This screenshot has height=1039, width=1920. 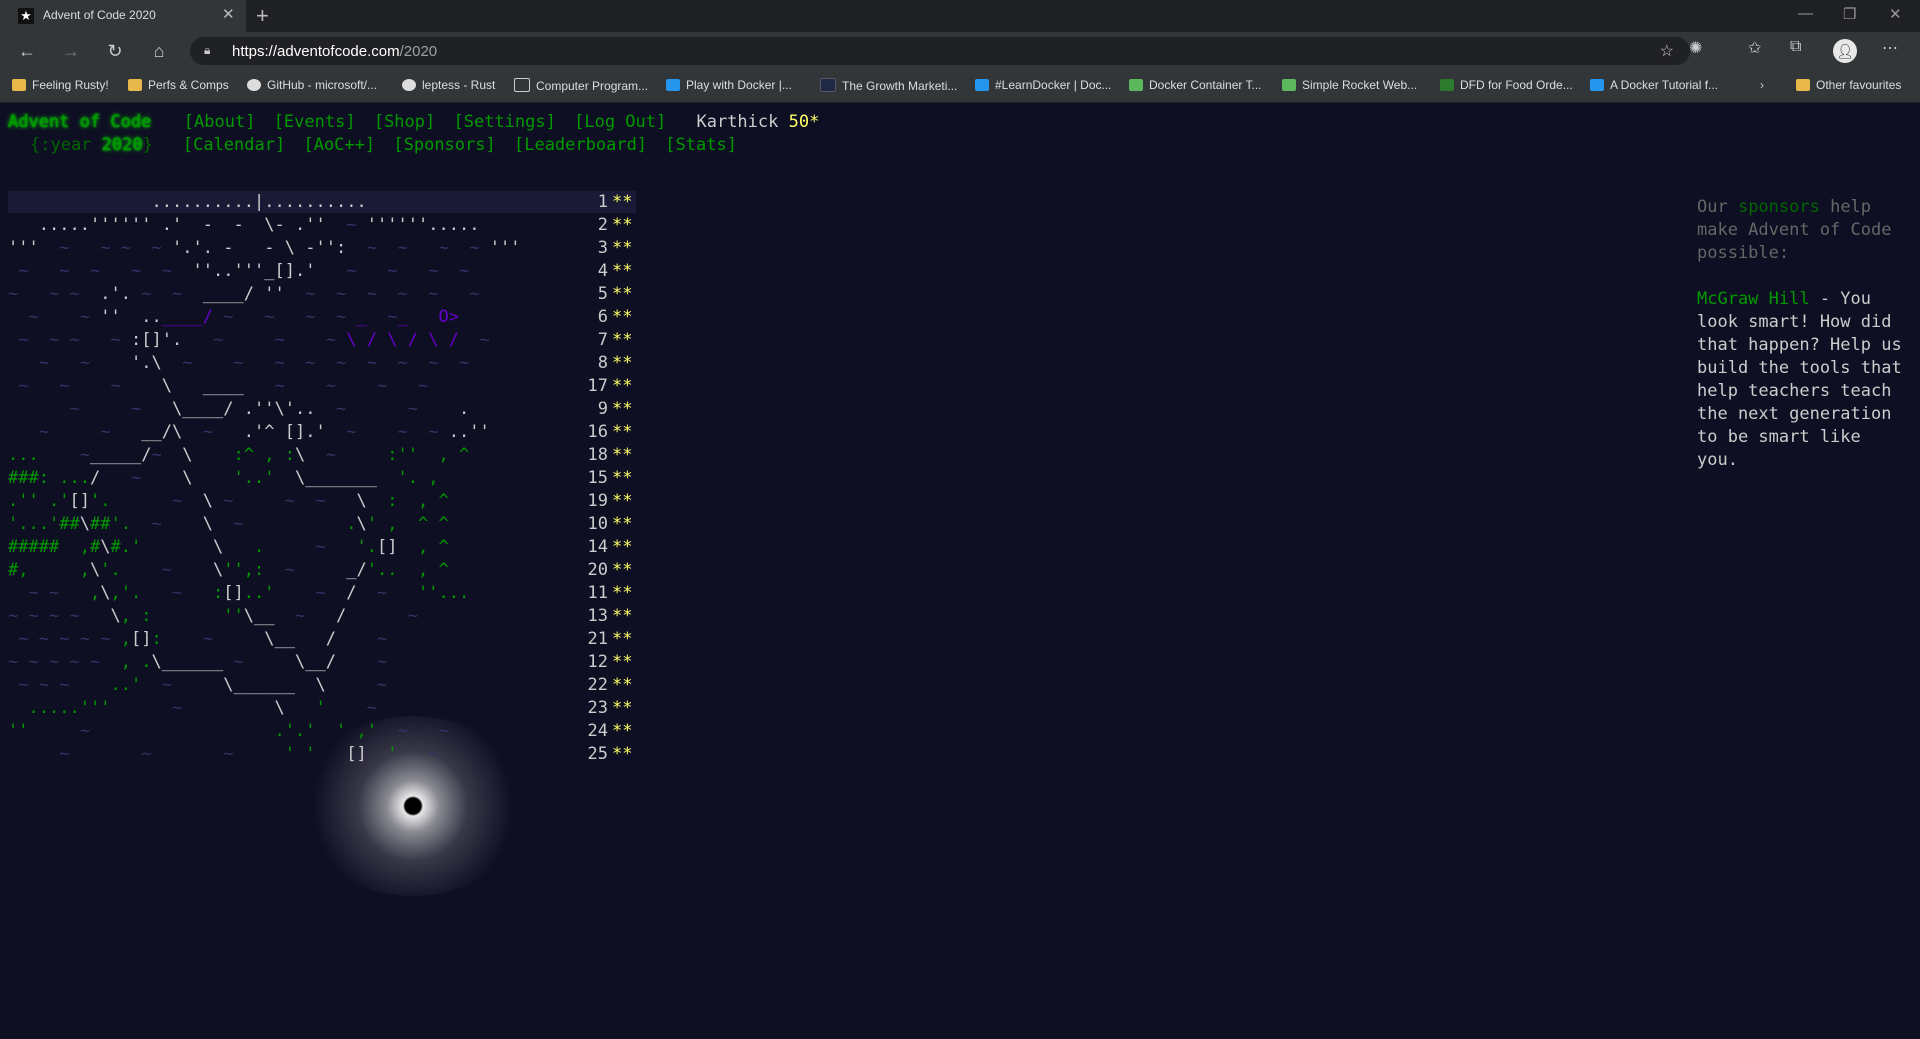 What do you see at coordinates (26, 16) in the screenshot?
I see `aoc-favicon-icon: ★` at bounding box center [26, 16].